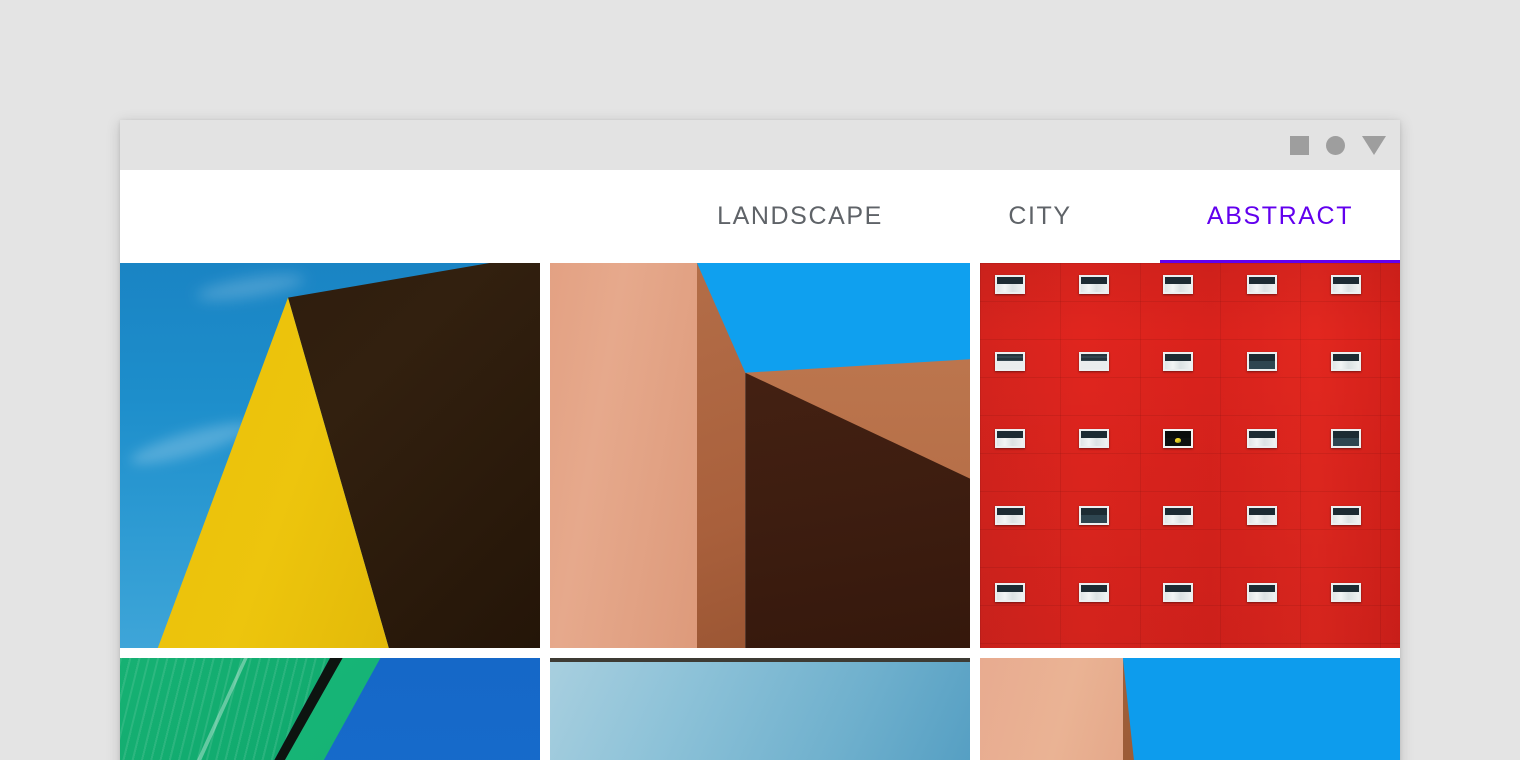 Image resolution: width=1520 pixels, height=760 pixels. I want to click on tab-landscape: LANDSCAPE, so click(800, 216).